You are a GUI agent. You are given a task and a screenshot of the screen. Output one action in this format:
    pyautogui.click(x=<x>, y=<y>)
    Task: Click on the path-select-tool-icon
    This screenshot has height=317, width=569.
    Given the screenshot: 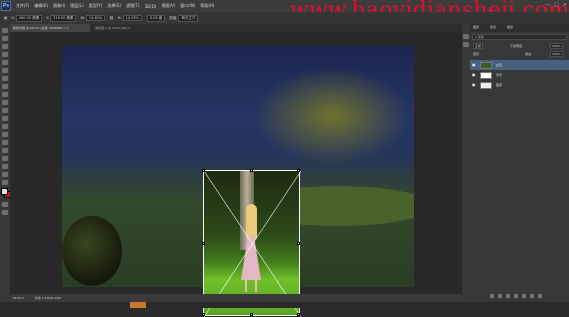 What is the action you would take?
    pyautogui.click(x=5, y=158)
    